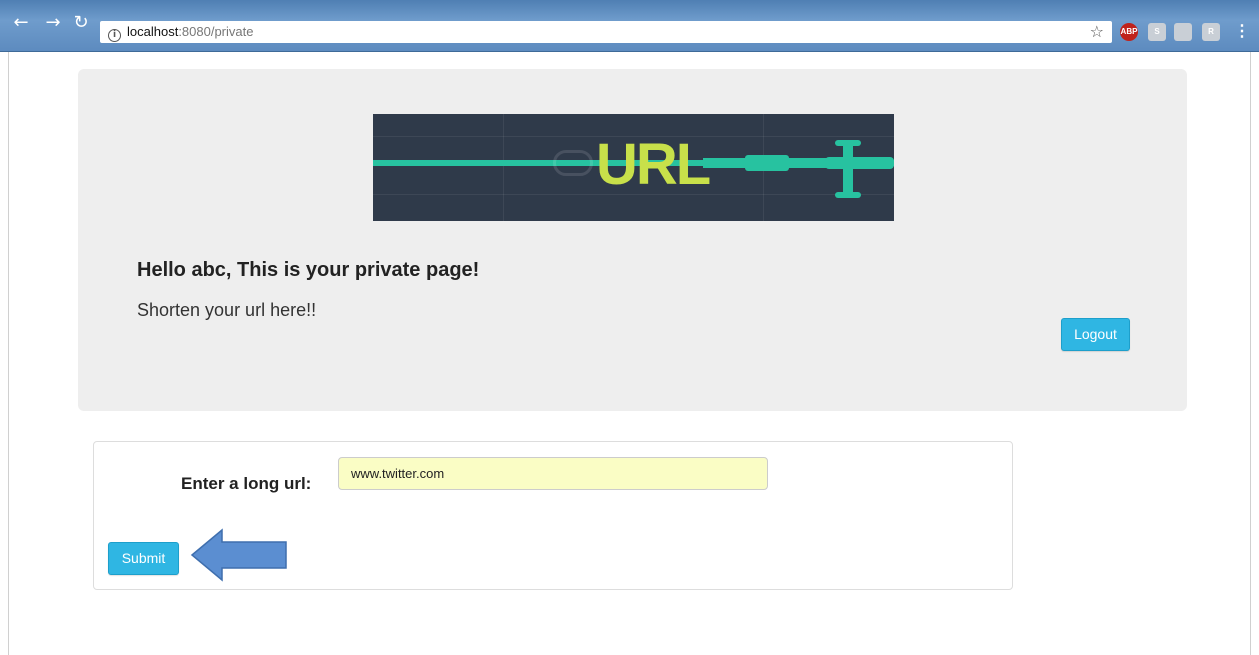 This screenshot has width=1259, height=655. Describe the element at coordinates (81, 23) in the screenshot. I see `reload-icon: ↻` at that location.